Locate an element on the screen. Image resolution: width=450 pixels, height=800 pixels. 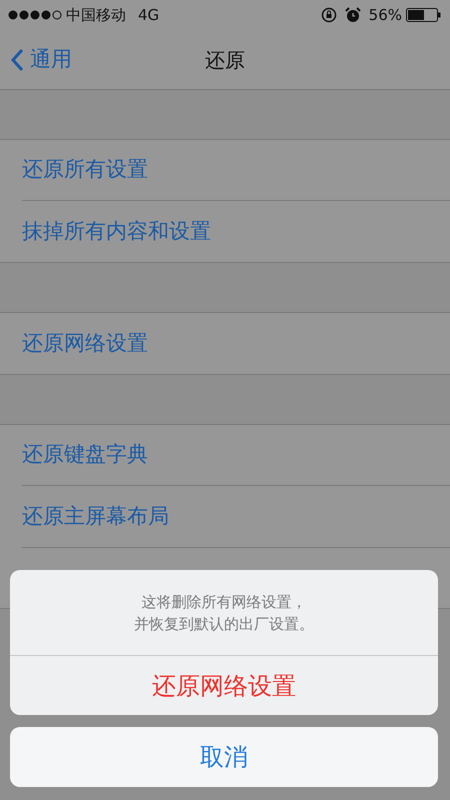
sheet-message-line: 并恢复到默认的出厂设置。 is located at coordinates (224, 624).